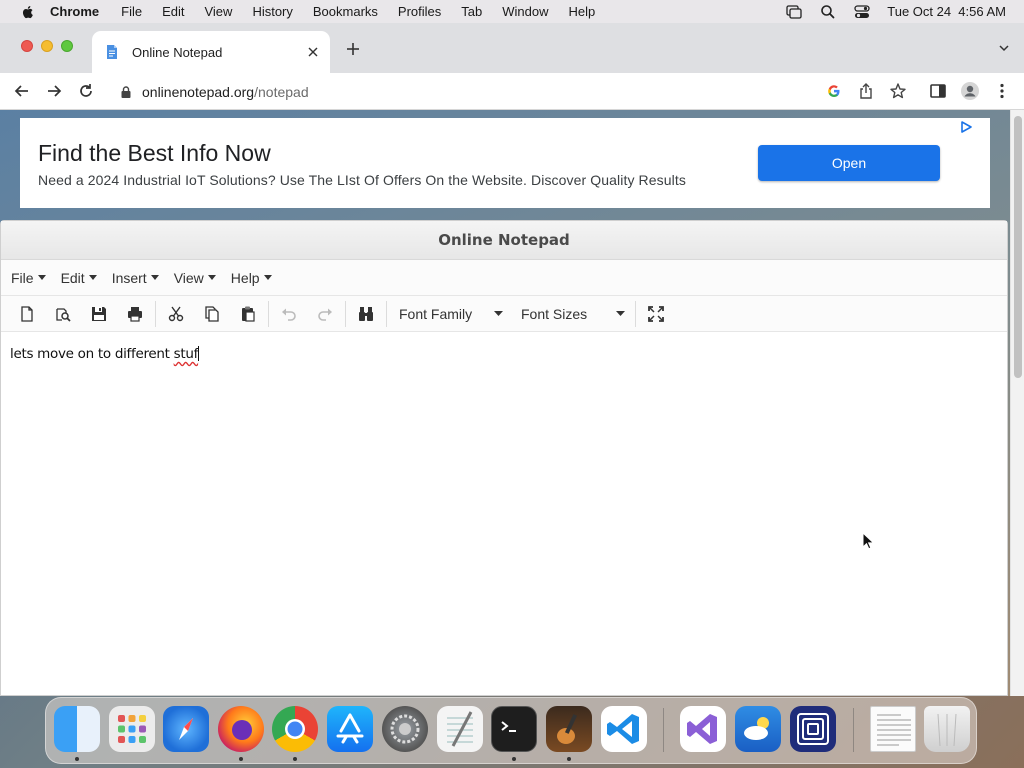 Image resolution: width=1024 pixels, height=768 pixels. What do you see at coordinates (966, 127) in the screenshot?
I see `adchoices-icon` at bounding box center [966, 127].